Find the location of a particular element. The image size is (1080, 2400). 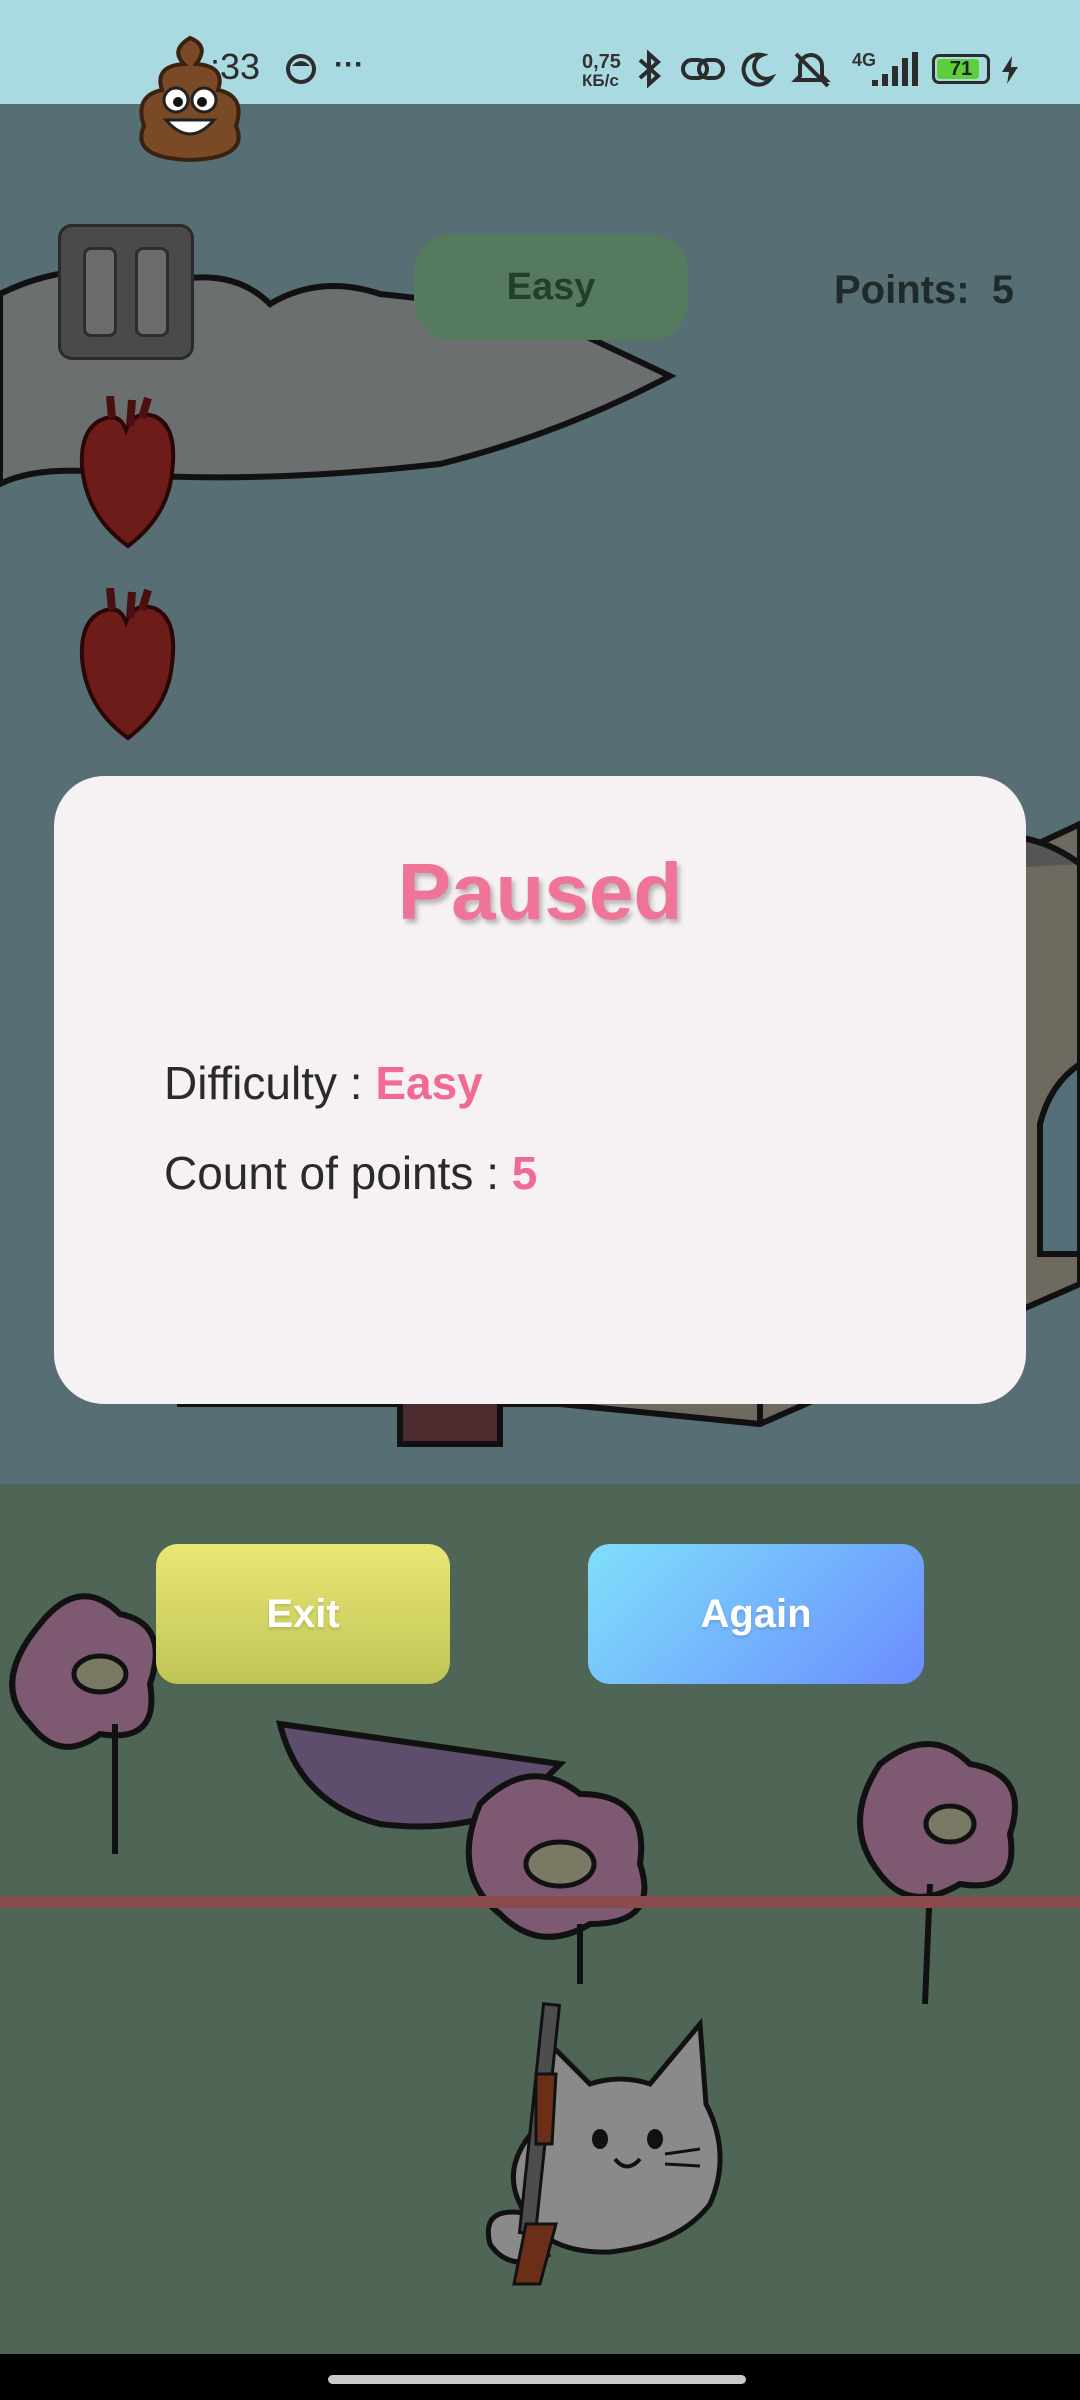

points-counter: Points: 5 is located at coordinates (924, 290).